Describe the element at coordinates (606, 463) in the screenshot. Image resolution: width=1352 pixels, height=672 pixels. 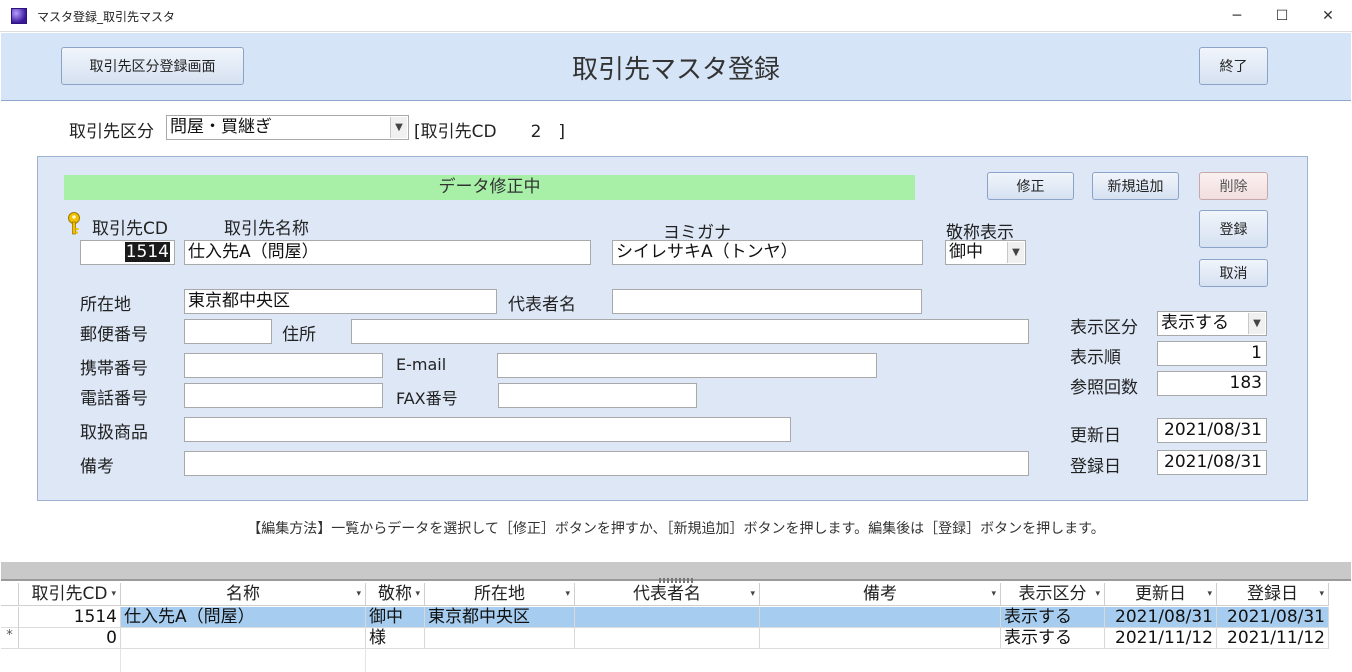
I see `notes-field` at that location.